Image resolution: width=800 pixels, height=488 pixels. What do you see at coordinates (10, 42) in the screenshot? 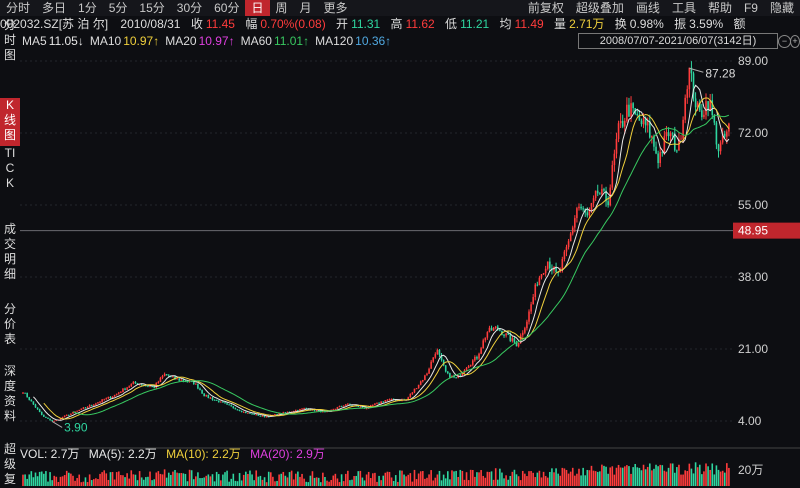
I see `side-tab-intraday: 分时图` at bounding box center [10, 42].